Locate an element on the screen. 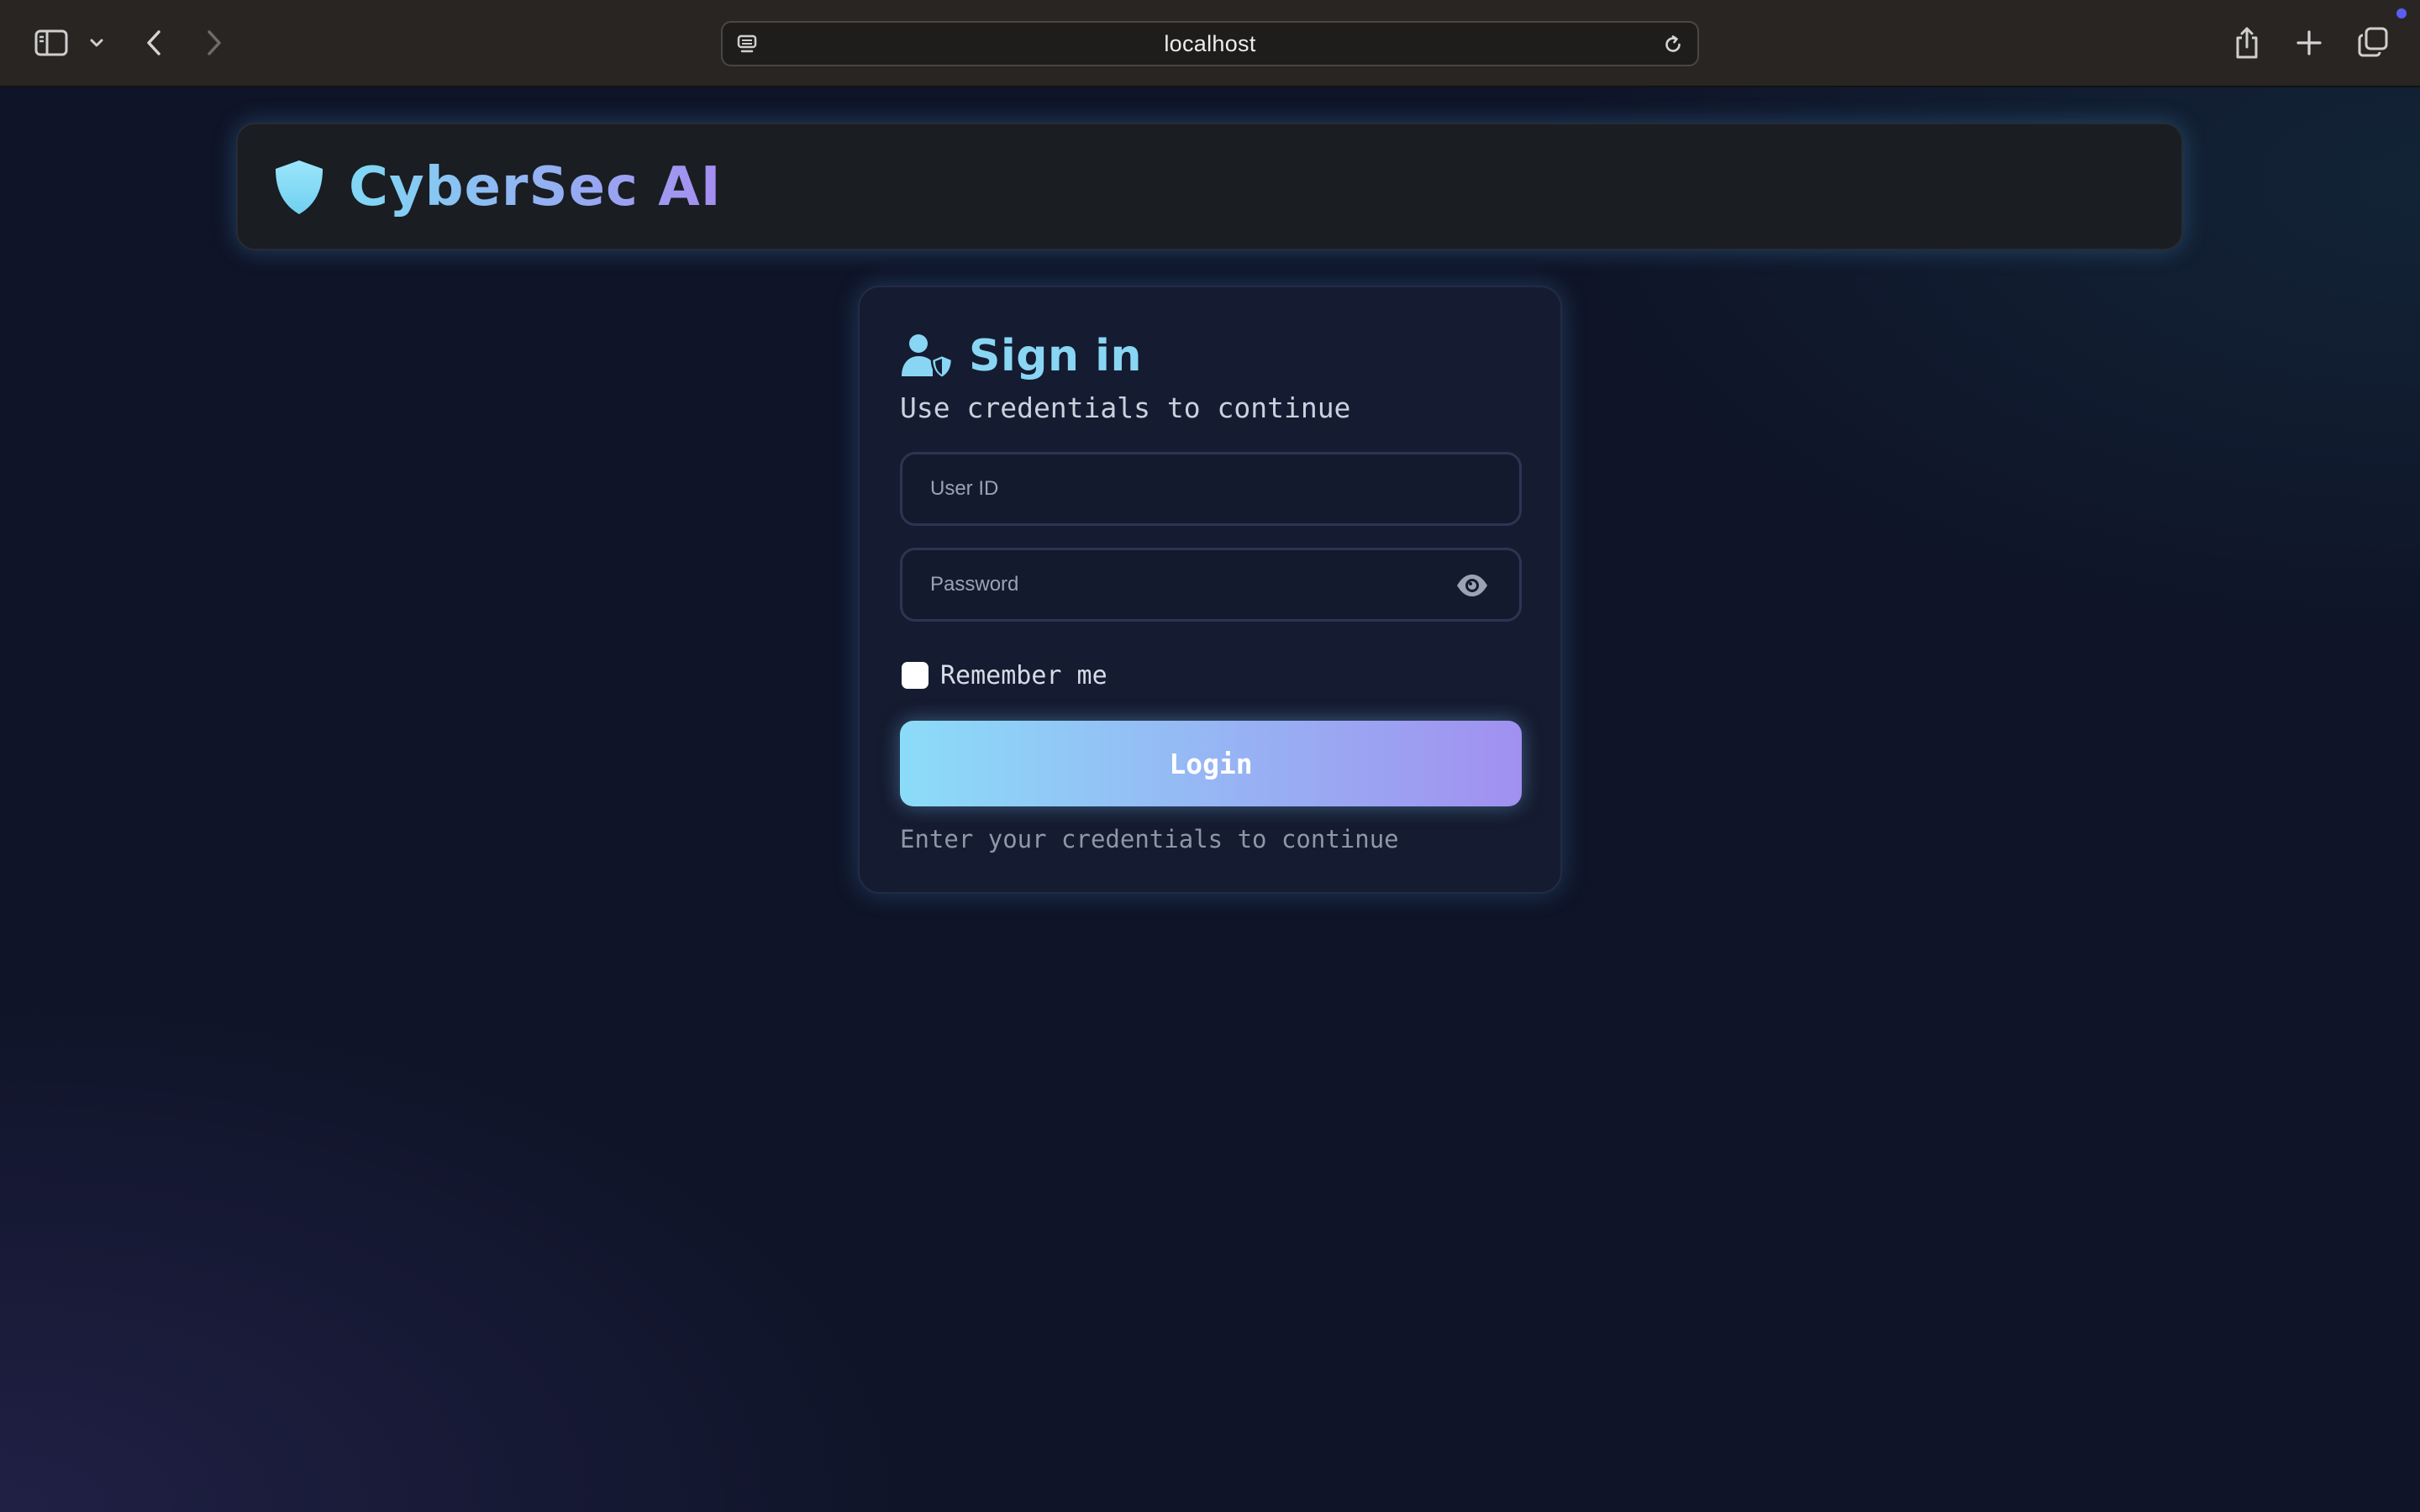  user-id-field is located at coordinates (1211, 489).